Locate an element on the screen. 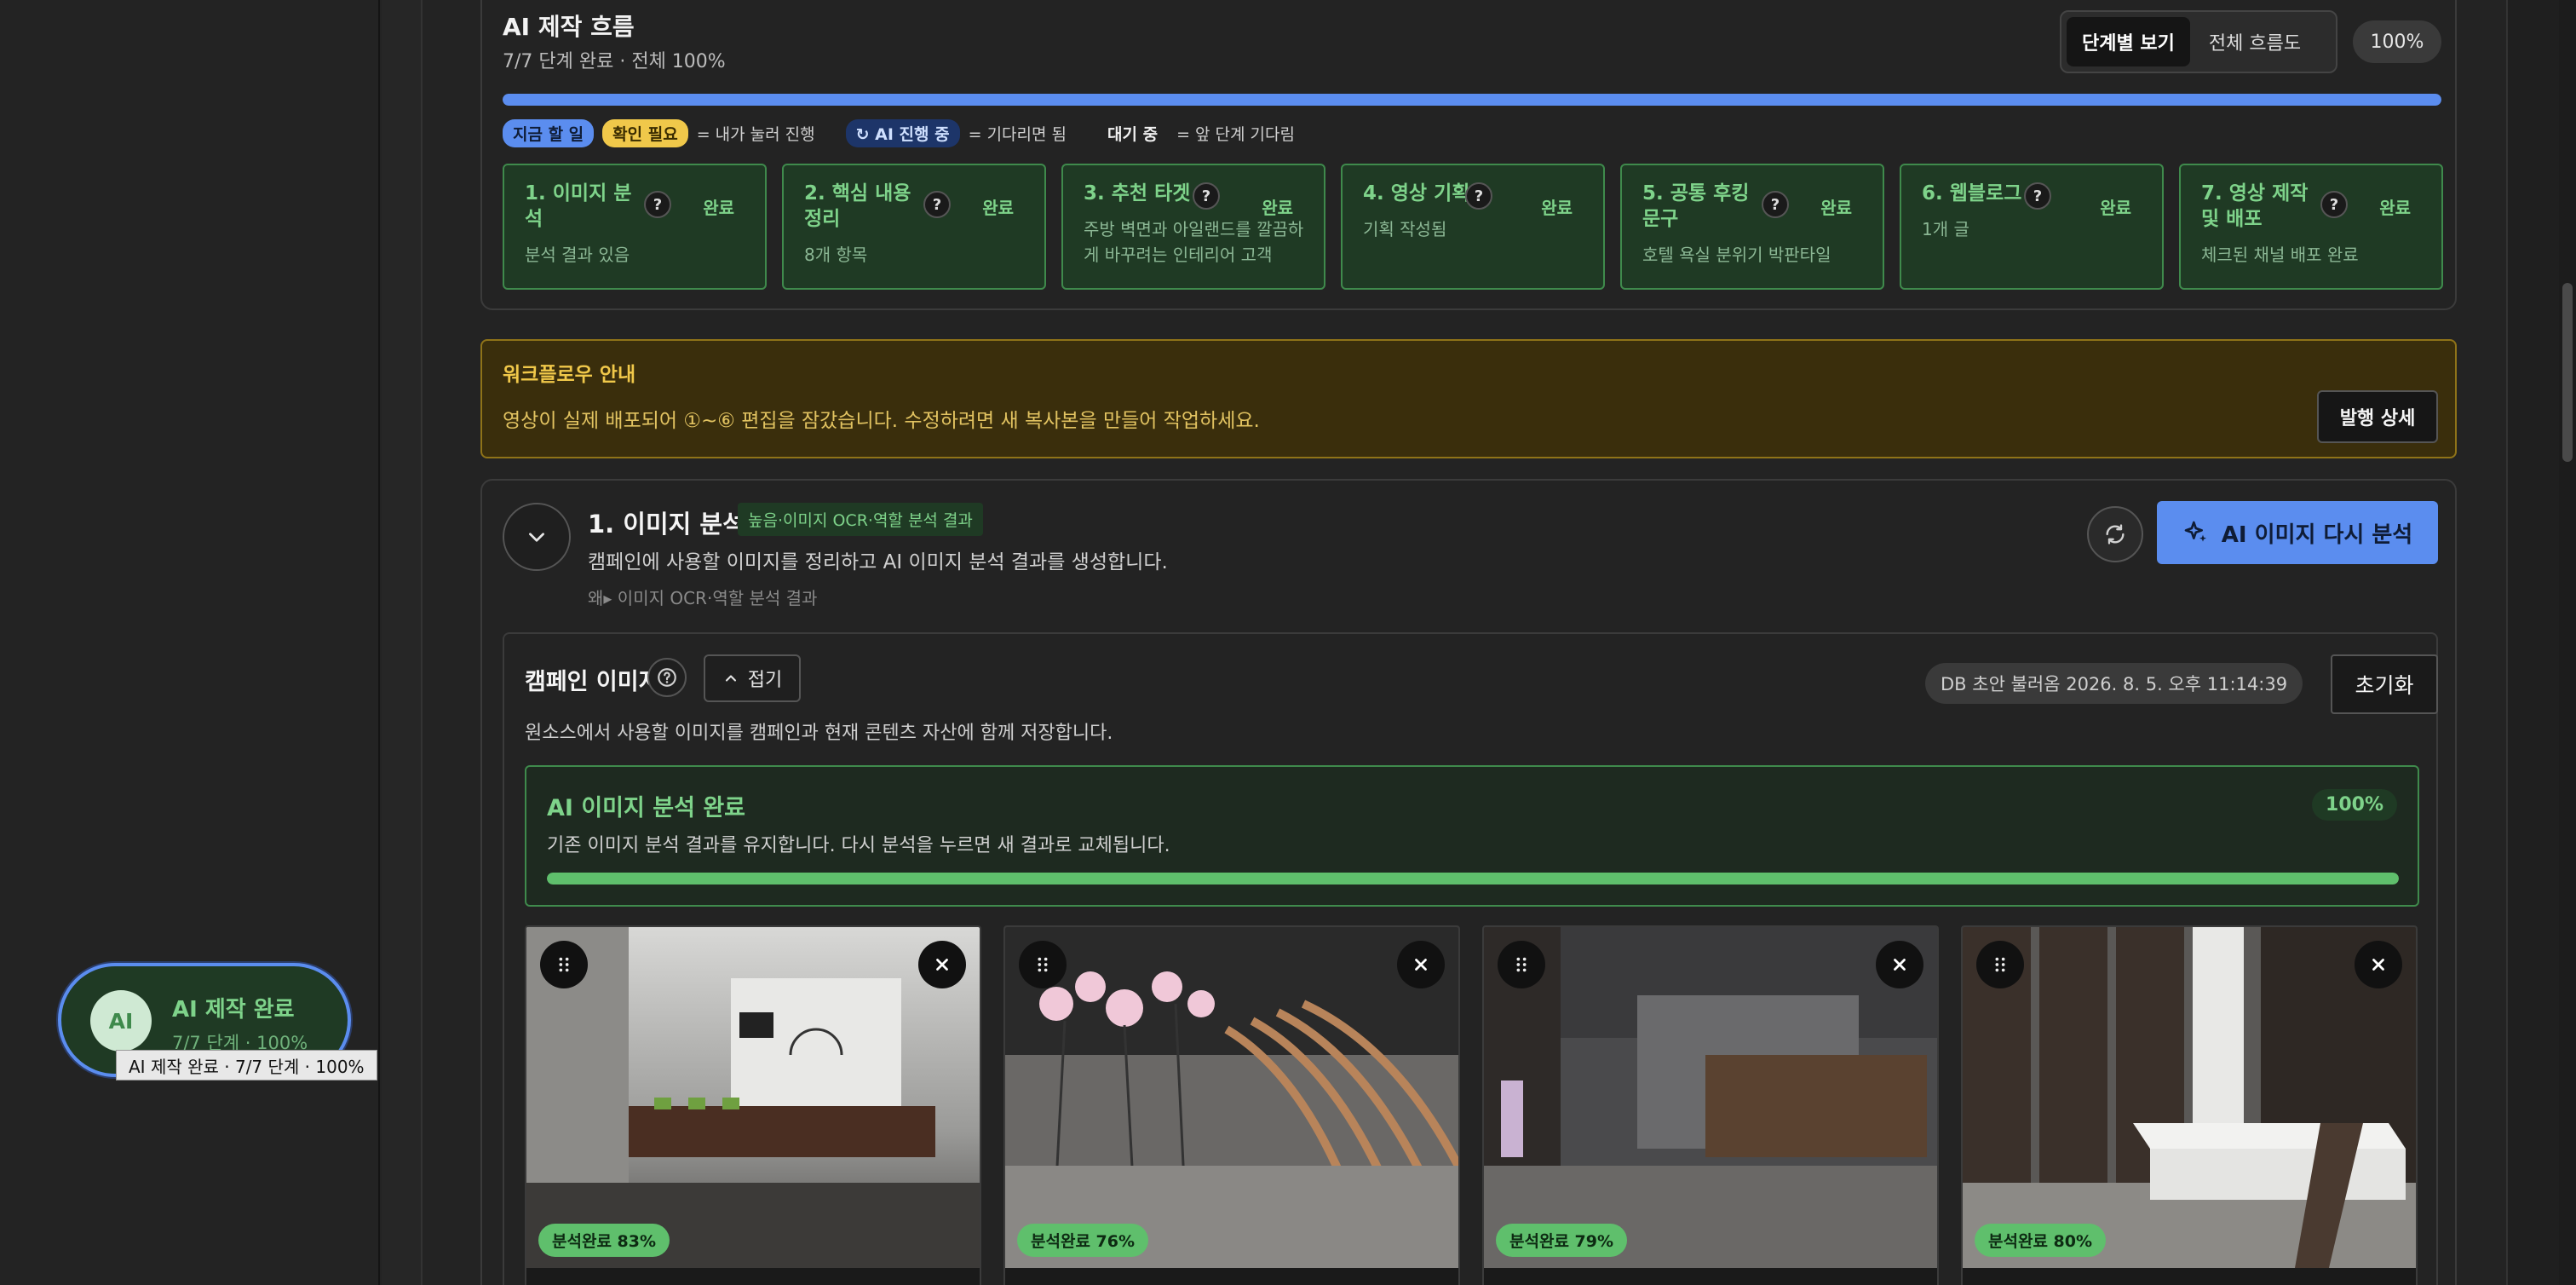 This screenshot has height=1285, width=2576. campaign-images-title: 캠페인 이미지 is located at coordinates (592, 682).